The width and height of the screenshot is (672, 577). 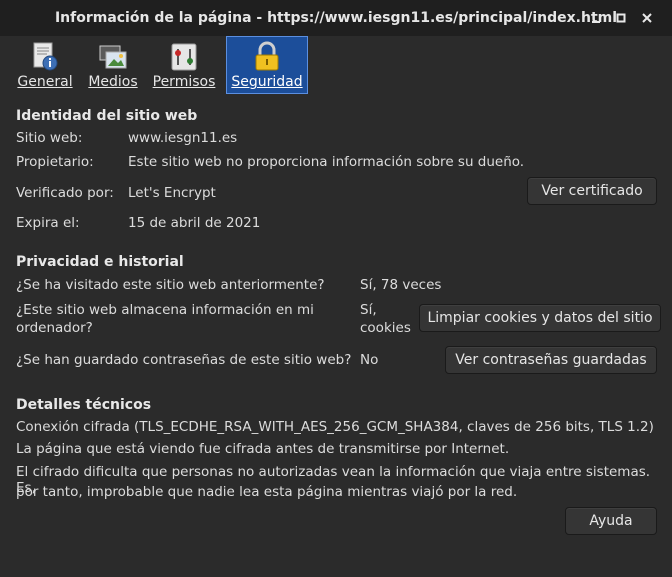 I want to click on website-value: www.iesgn11.es, so click(x=183, y=138).